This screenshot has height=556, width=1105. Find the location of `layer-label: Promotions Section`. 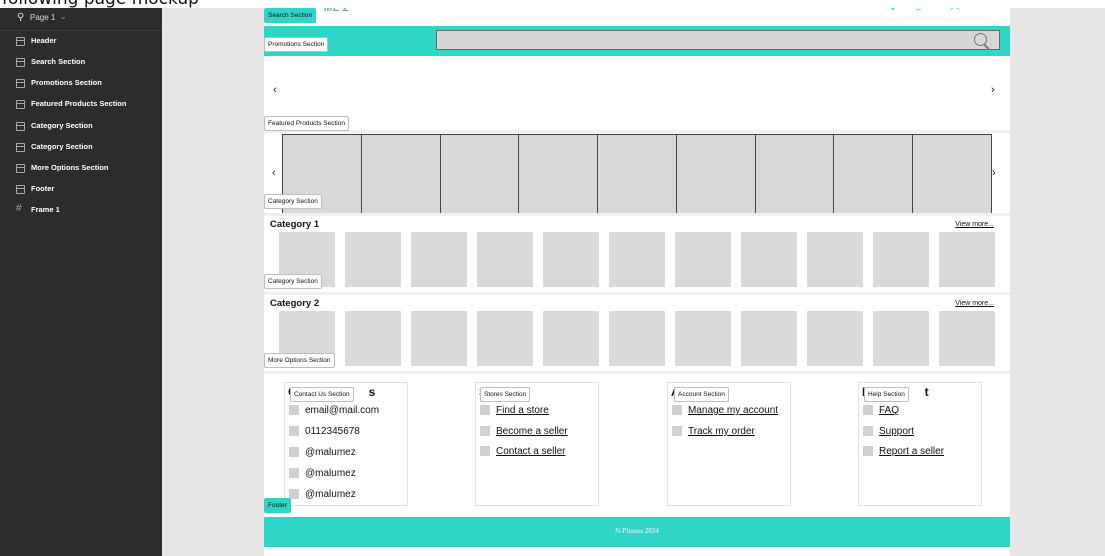

layer-label: Promotions Section is located at coordinates (66, 82).